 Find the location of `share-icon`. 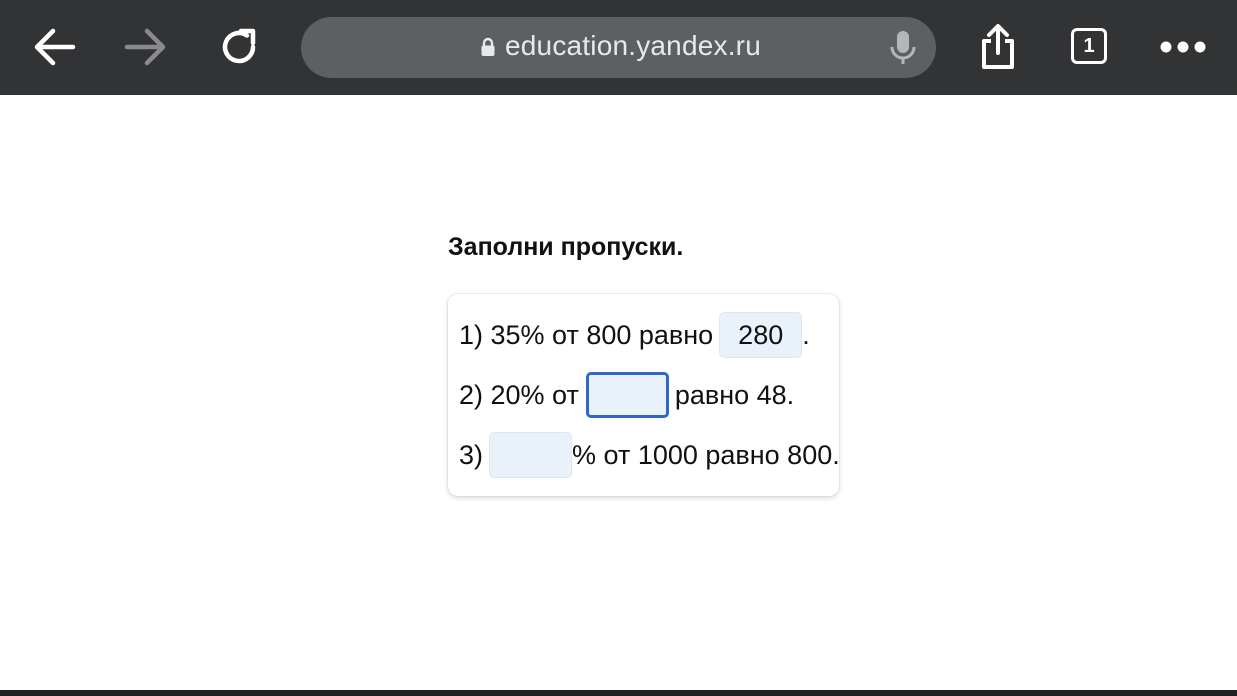

share-icon is located at coordinates (998, 46).